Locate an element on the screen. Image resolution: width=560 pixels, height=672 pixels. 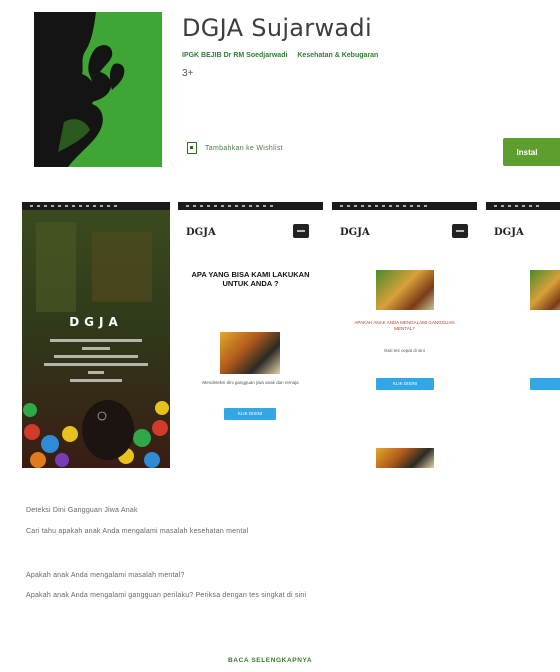
screenshot-1-logo: DGJA is located at coordinates (96, 322).